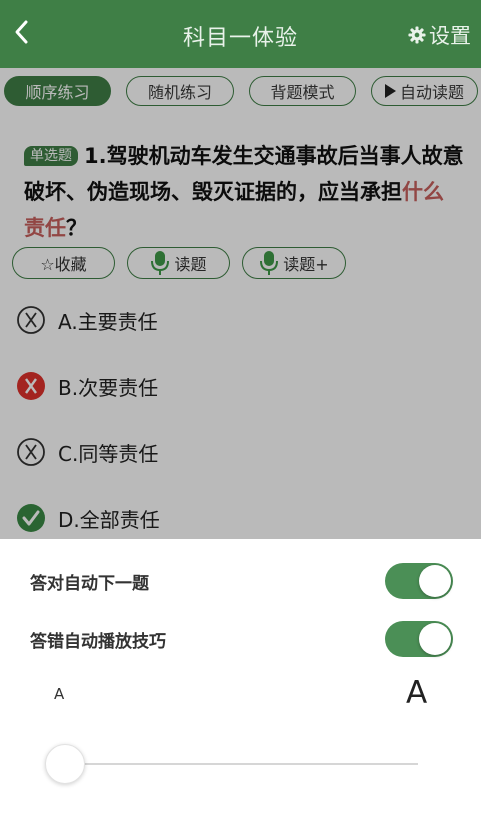 The height and width of the screenshot is (839, 481). I want to click on read-question-button: 读题, so click(178, 263).